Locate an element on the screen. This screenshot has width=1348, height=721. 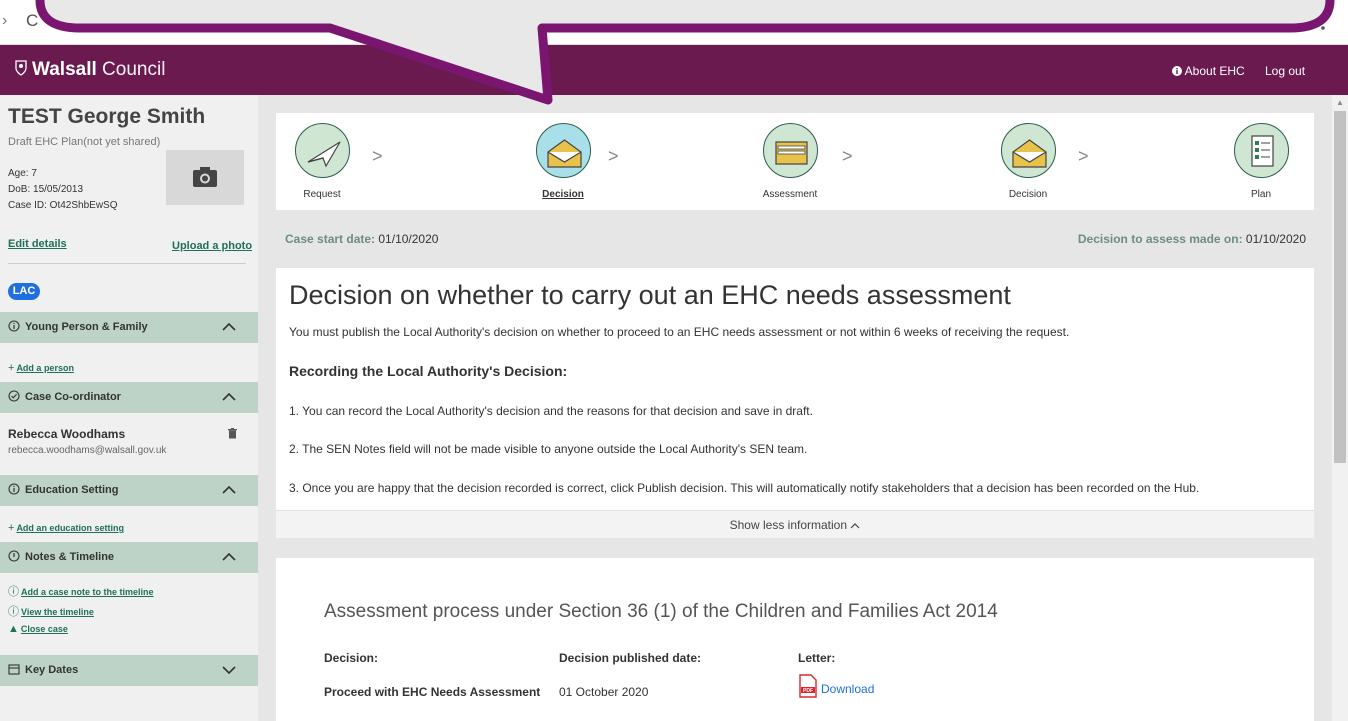
case-start-date: Case start date: 01/10/2020 is located at coordinates (361, 239).